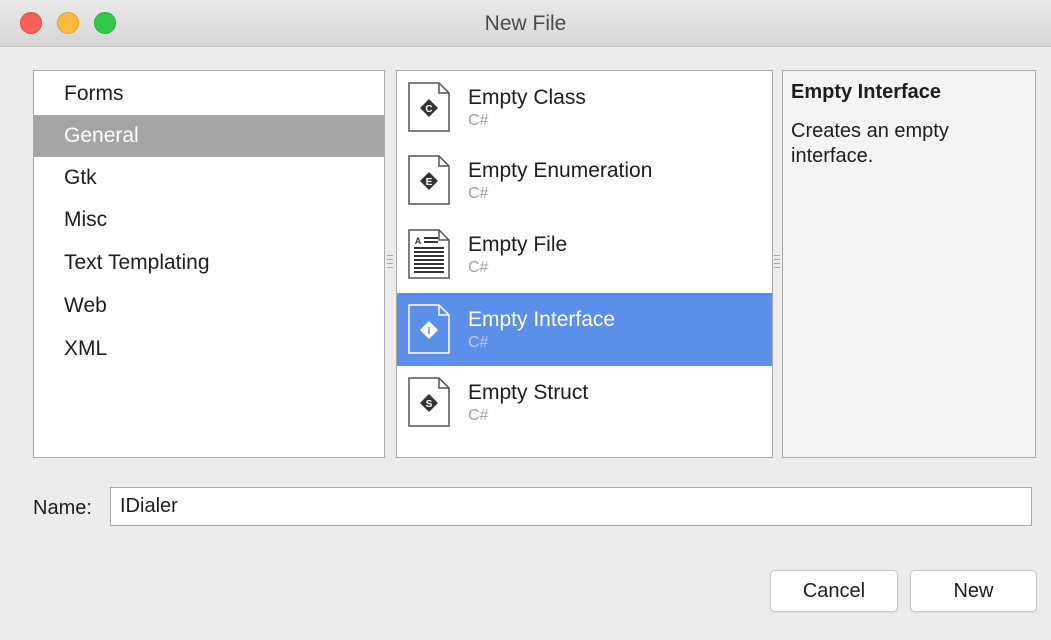 Image resolution: width=1051 pixels, height=640 pixels. I want to click on template-name: Empty Class, so click(527, 97).